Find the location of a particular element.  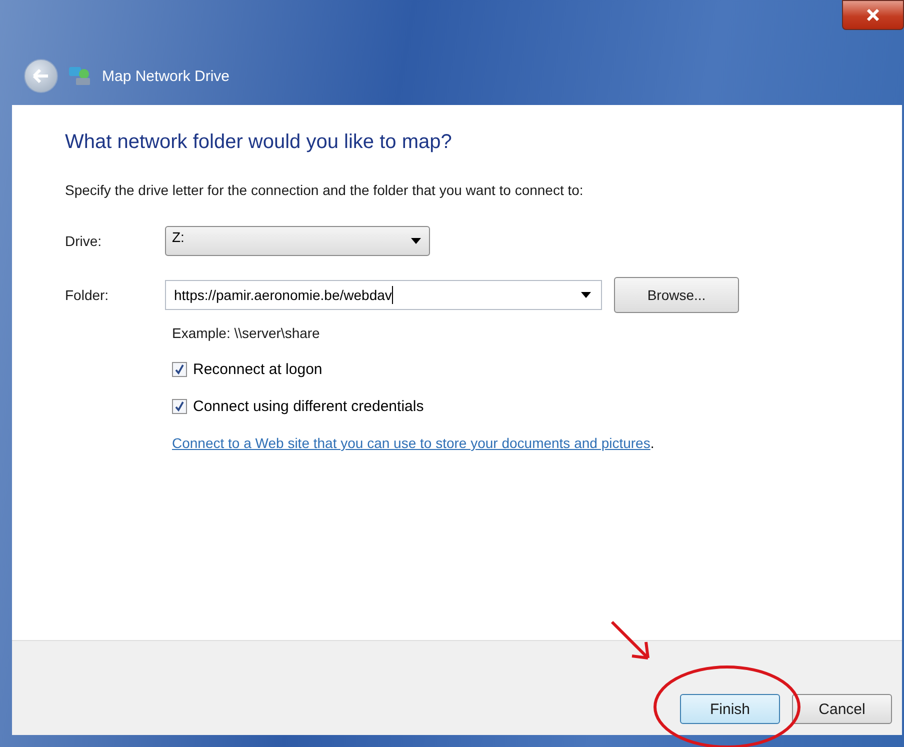

network-drive-icon is located at coordinates (80, 76).